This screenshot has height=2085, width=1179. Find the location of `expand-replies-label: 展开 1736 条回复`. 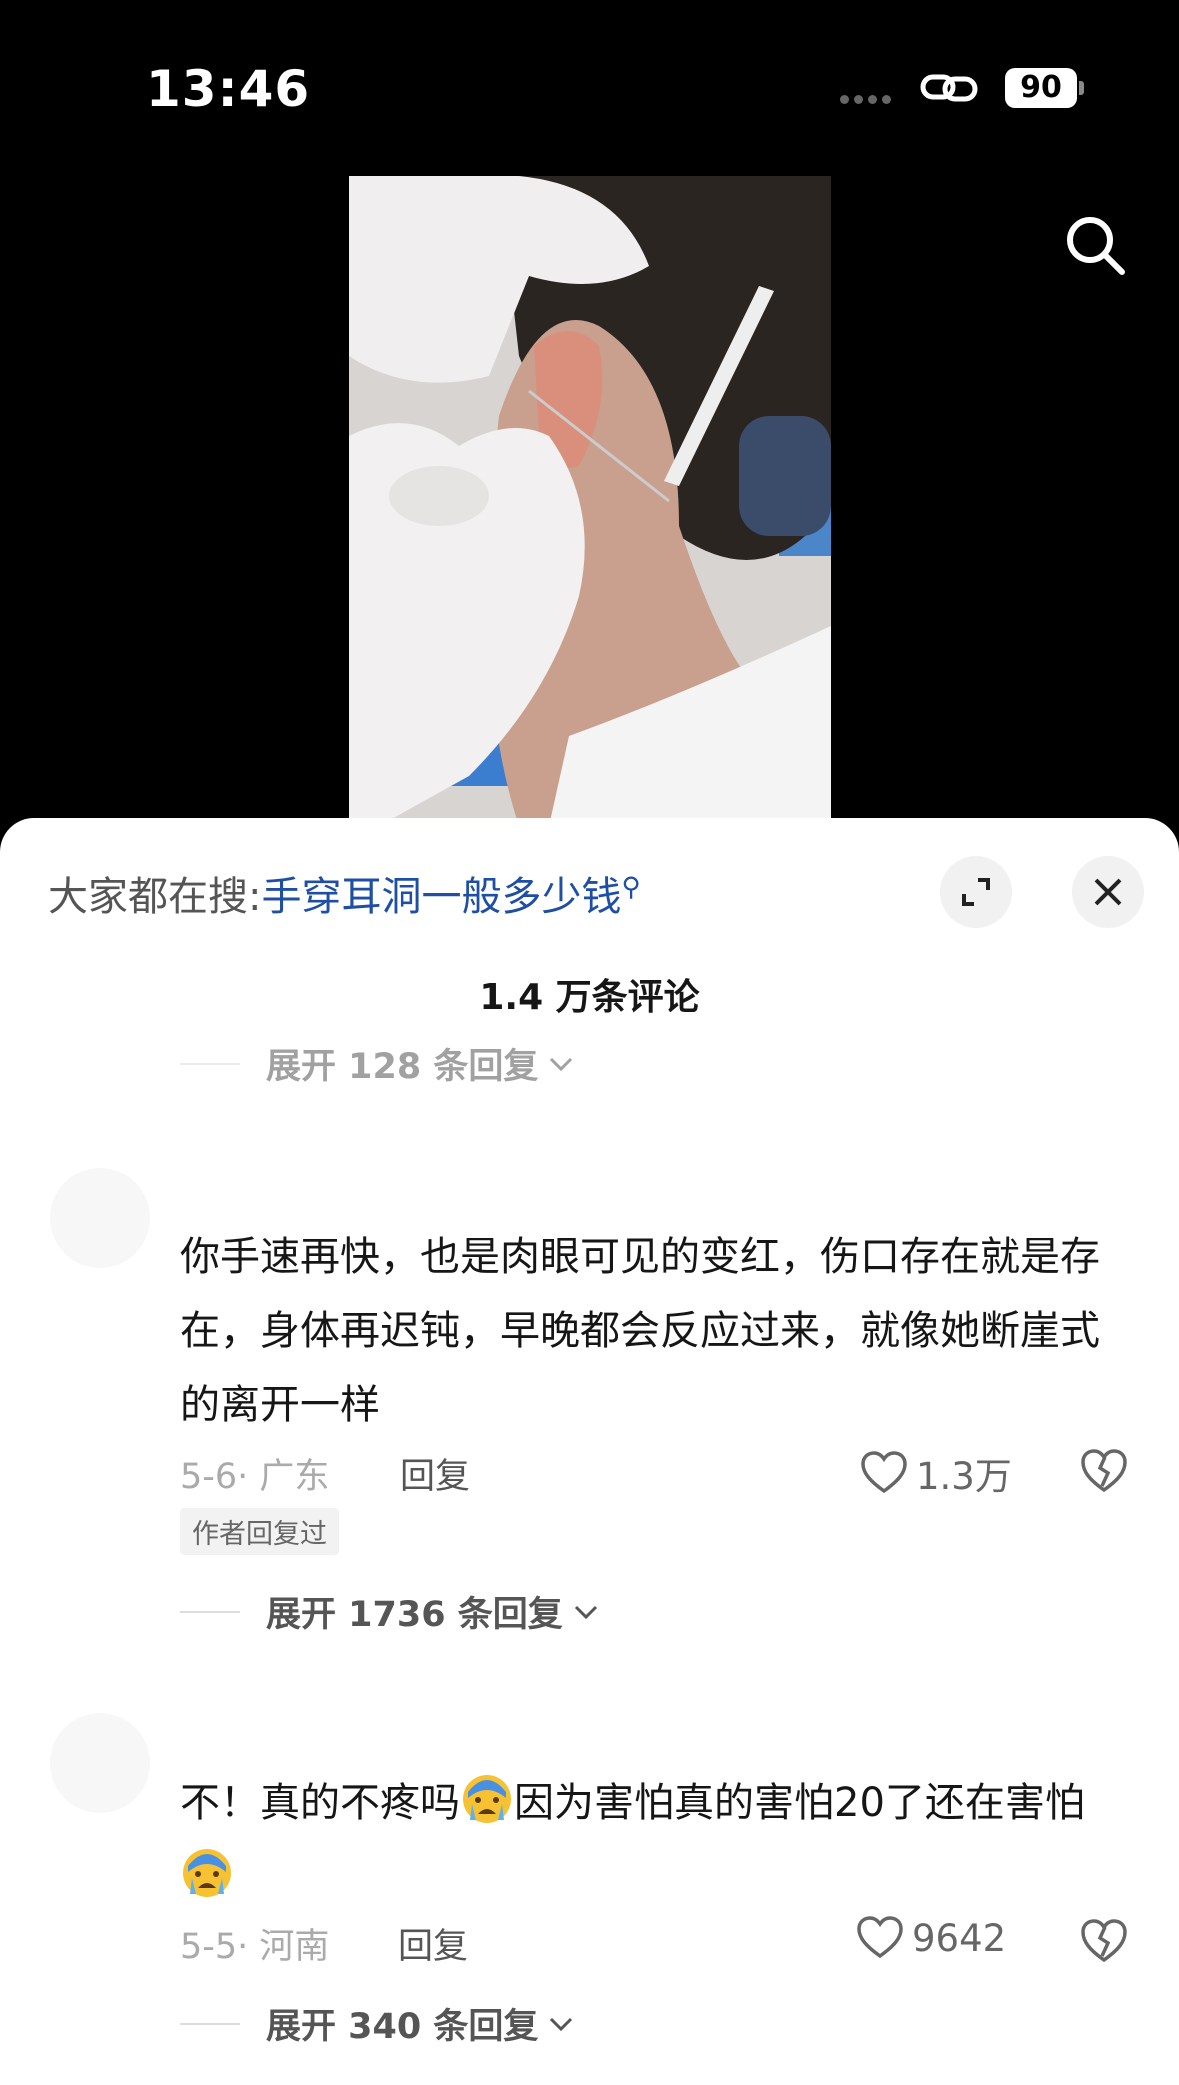

expand-replies-label: 展开 1736 条回复 is located at coordinates (414, 1615).